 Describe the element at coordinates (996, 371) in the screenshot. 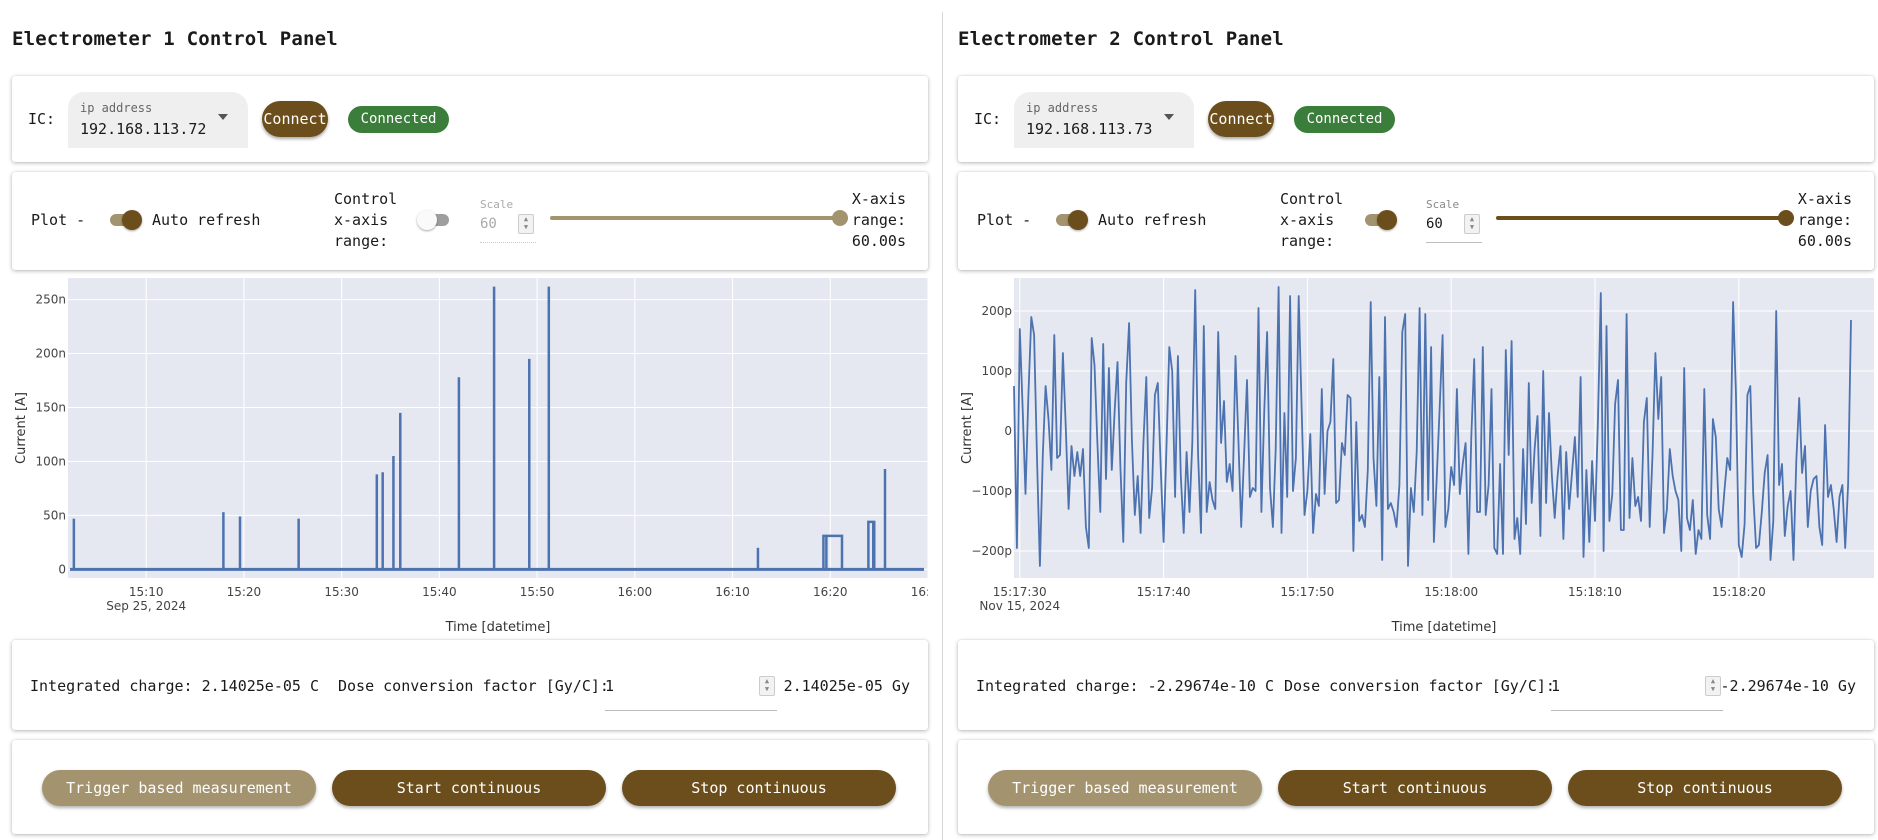

I see `y-tick-label: 100p` at that location.